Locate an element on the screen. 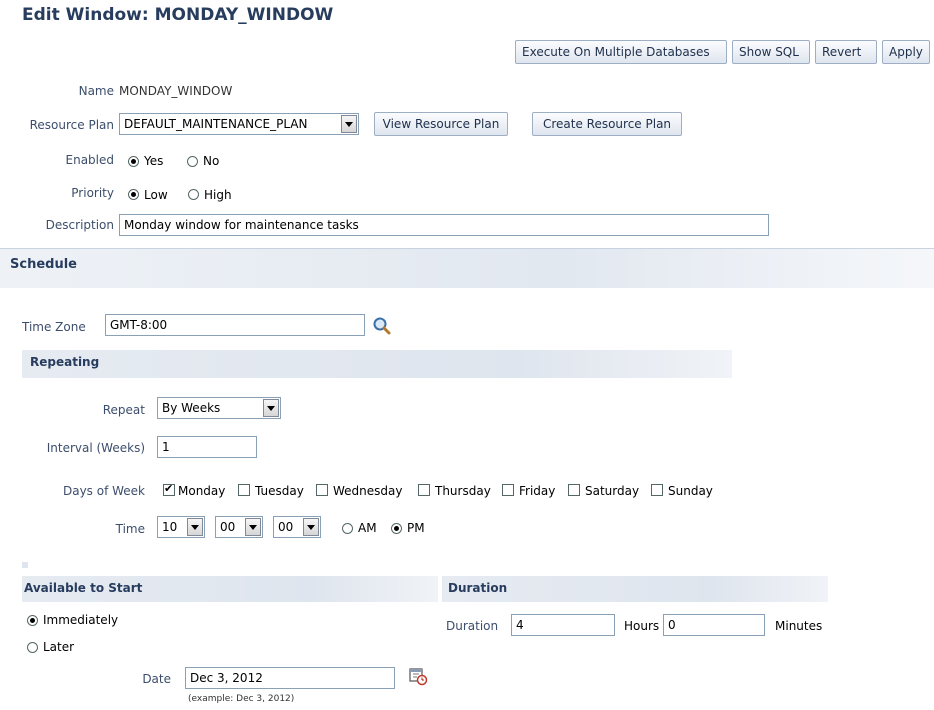 The width and height of the screenshot is (934, 710). description-label: Description is located at coordinates (79, 225).